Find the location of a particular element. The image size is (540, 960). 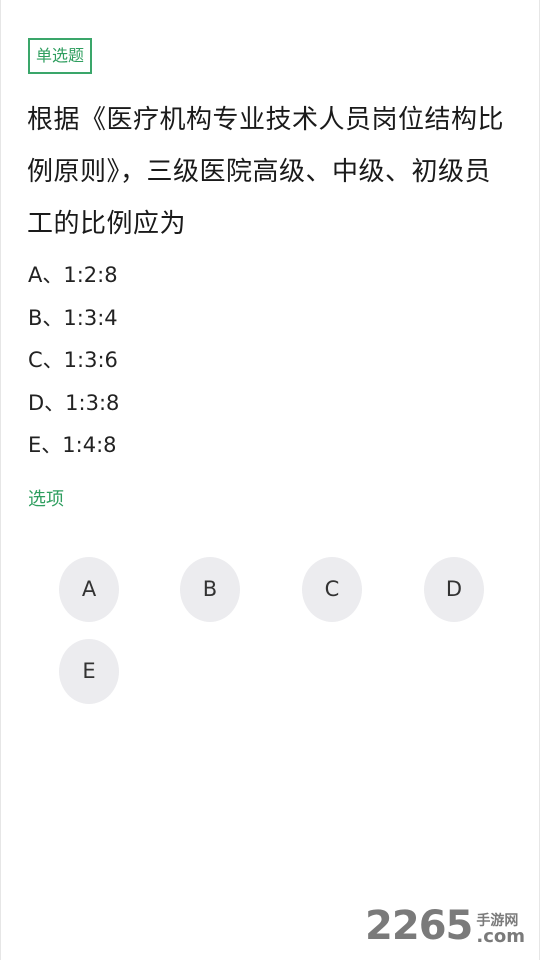

watermark-side: 手游网 .com is located at coordinates (500, 930).